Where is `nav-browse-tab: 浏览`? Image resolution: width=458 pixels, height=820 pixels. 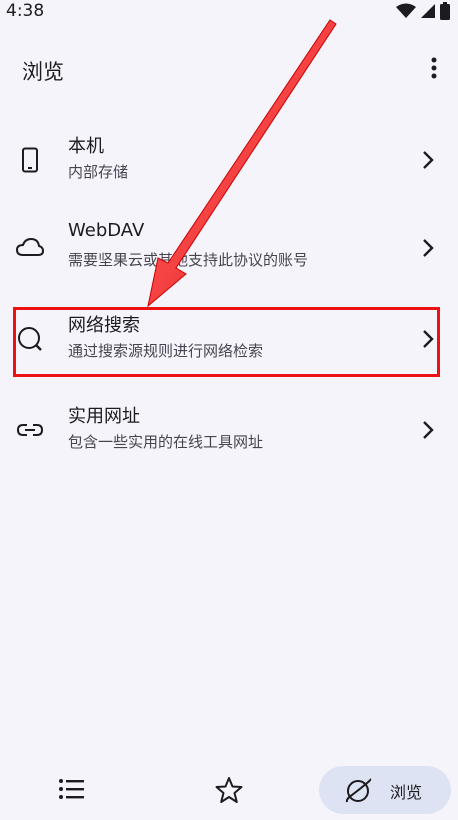
nav-browse-tab: 浏览 is located at coordinates (385, 790).